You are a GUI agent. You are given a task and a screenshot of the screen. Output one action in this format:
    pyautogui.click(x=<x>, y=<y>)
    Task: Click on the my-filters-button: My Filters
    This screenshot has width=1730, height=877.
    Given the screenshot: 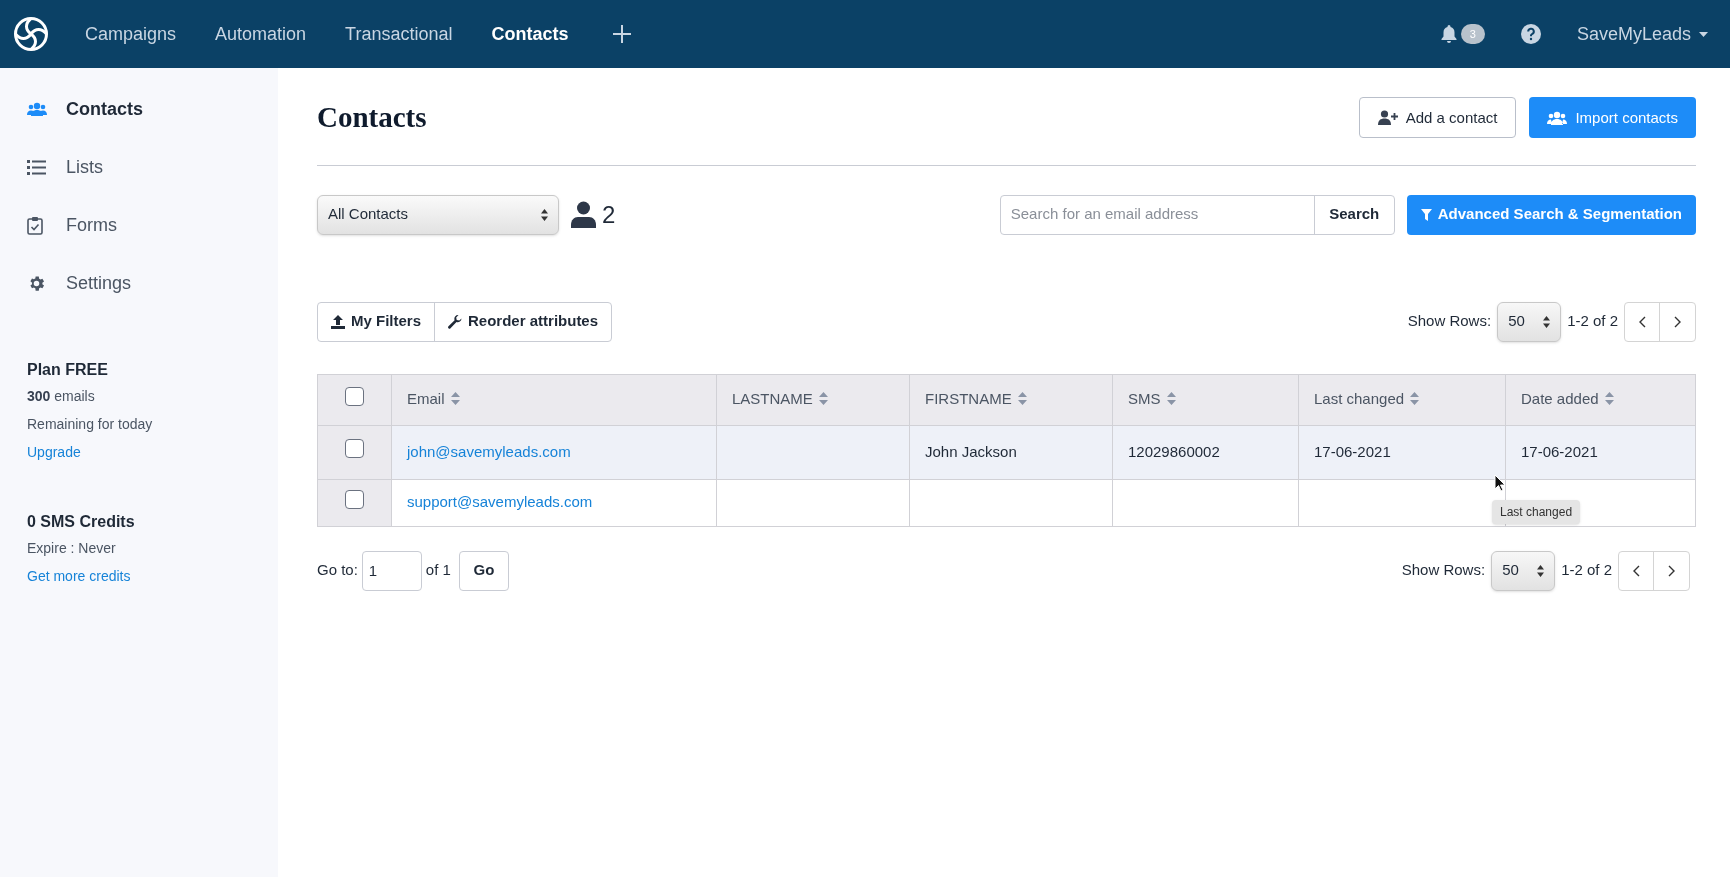 What is the action you would take?
    pyautogui.click(x=377, y=321)
    